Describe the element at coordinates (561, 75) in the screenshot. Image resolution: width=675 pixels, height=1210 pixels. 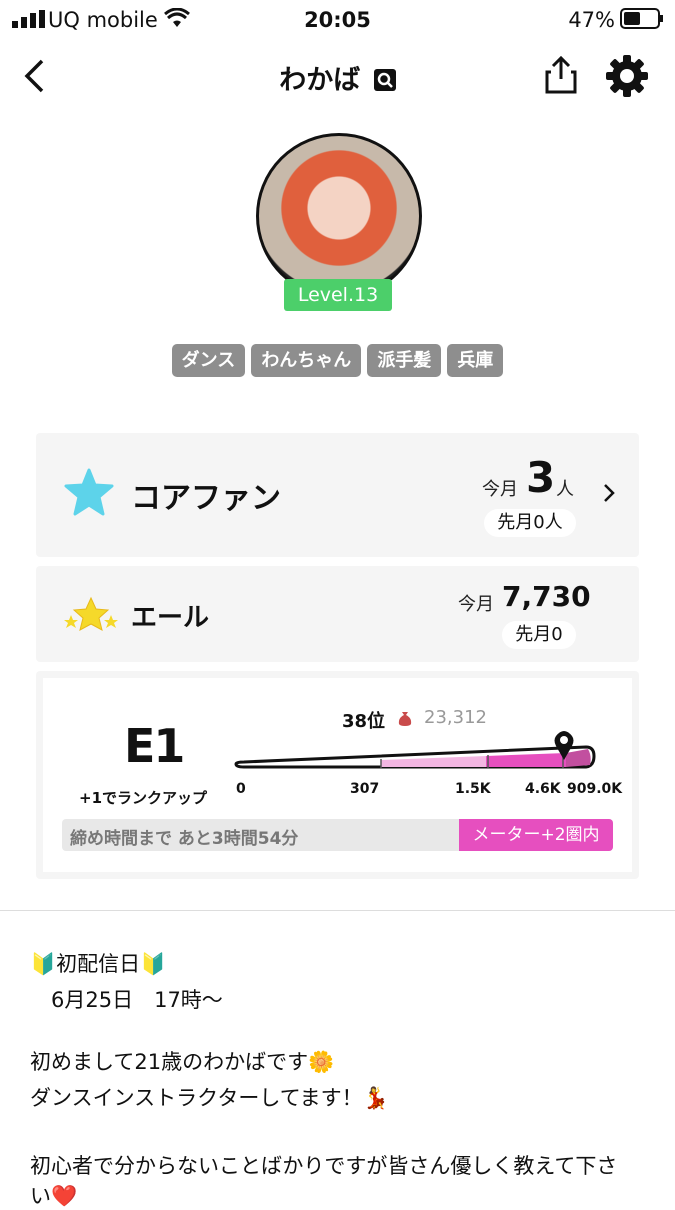
I see `share-icon` at that location.